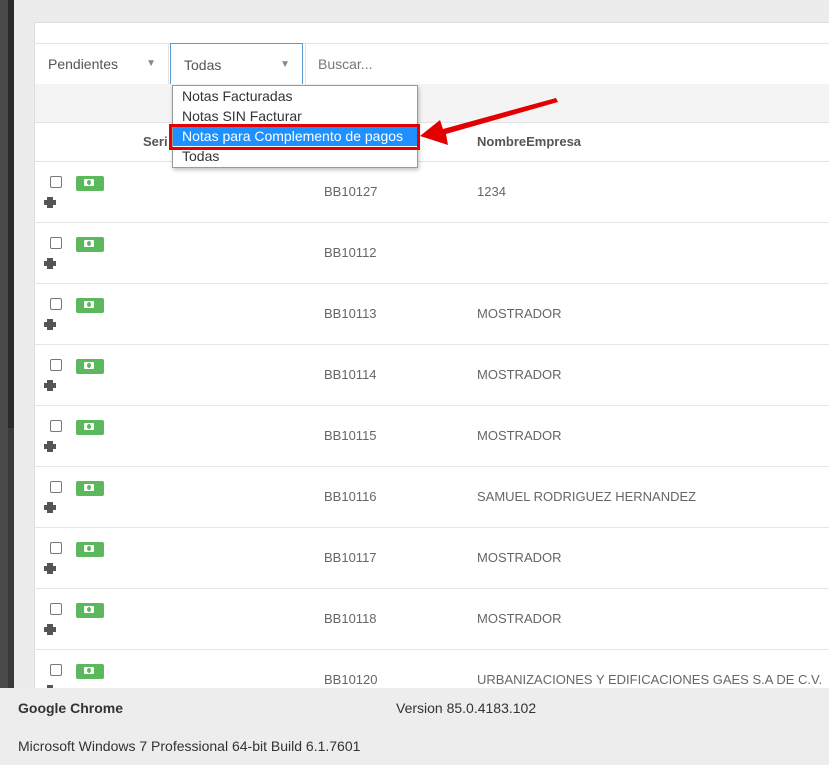  I want to click on option-notas-facturadas: Notas Facturadas, so click(295, 96).